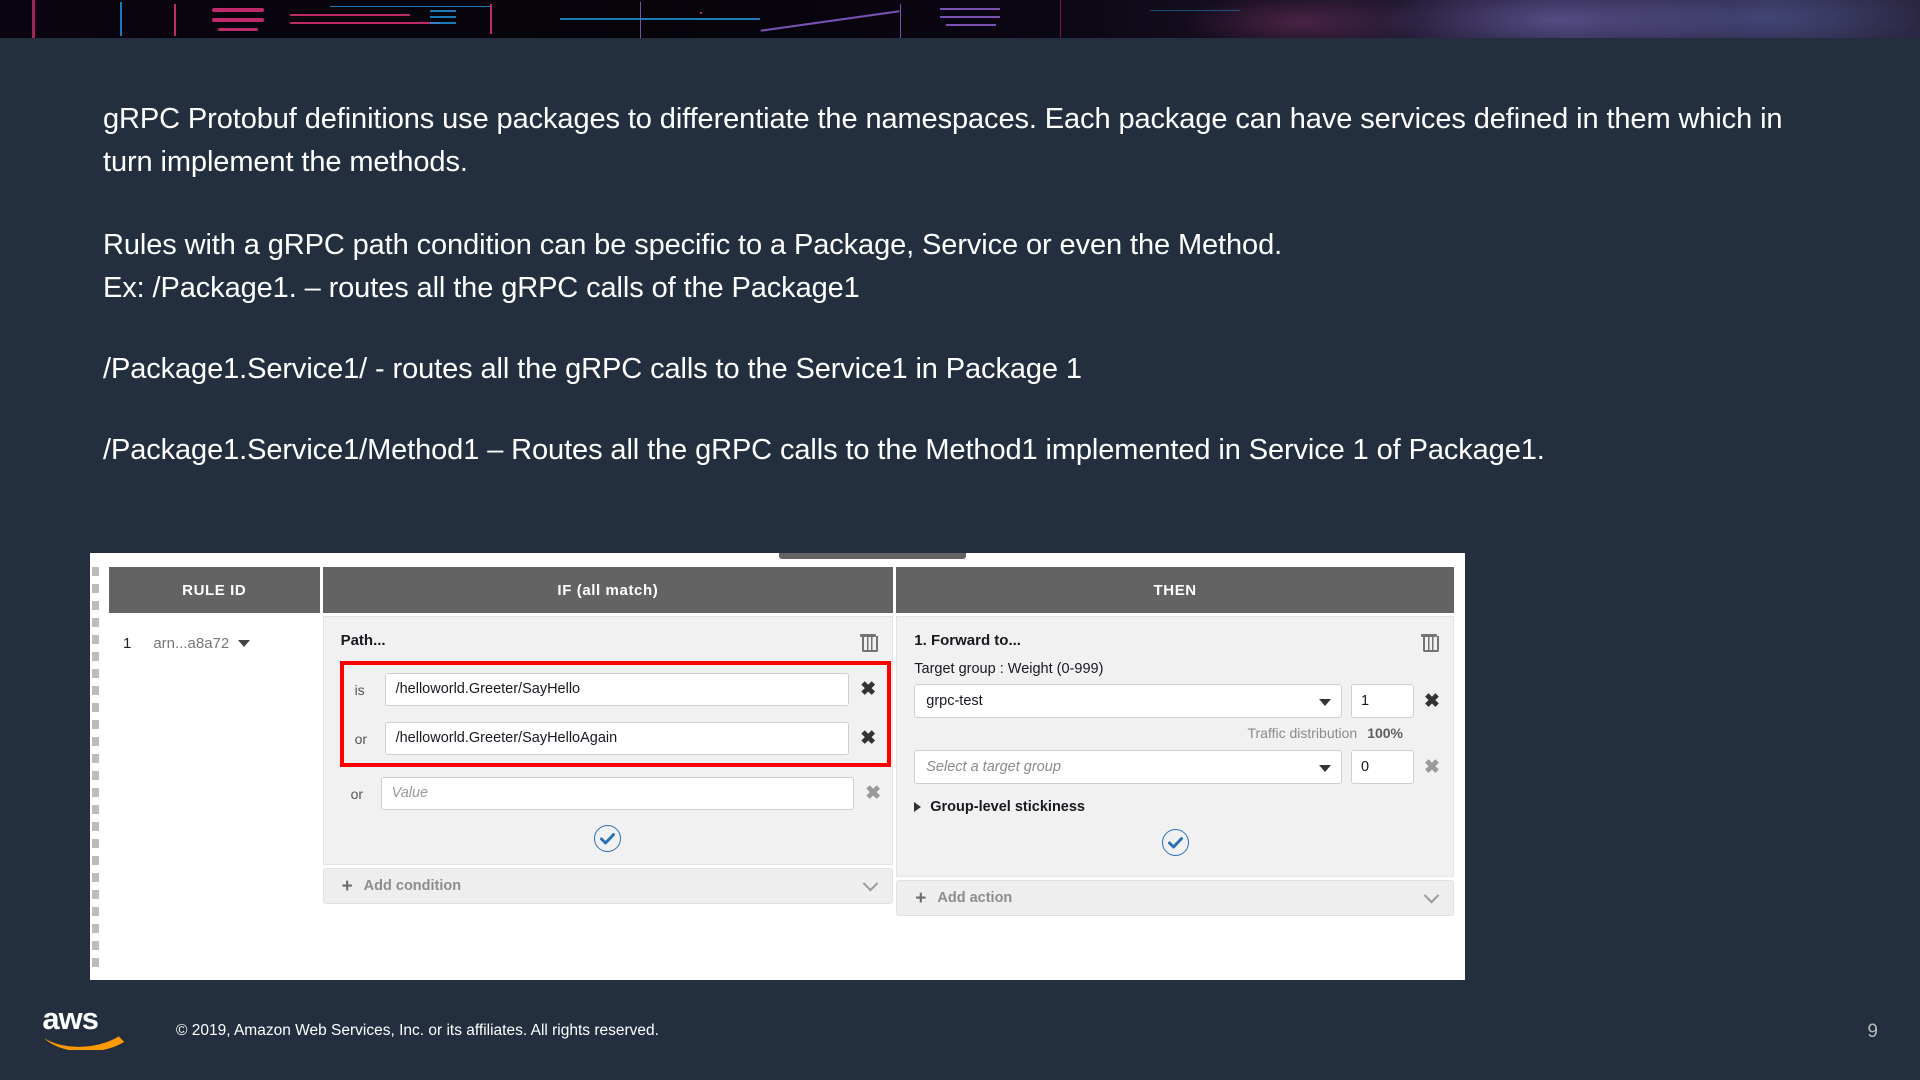  I want to click on add-action-label-wrap: + Add action, so click(963, 898).